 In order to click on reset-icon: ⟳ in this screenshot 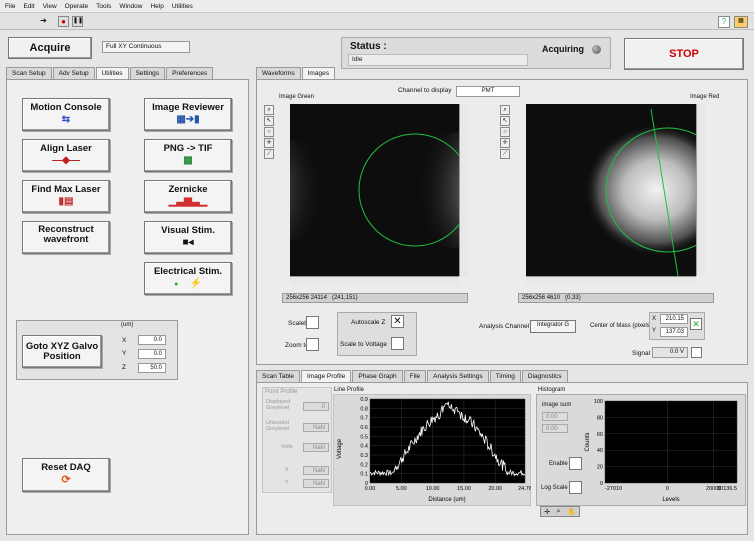, I will do `click(66, 480)`.